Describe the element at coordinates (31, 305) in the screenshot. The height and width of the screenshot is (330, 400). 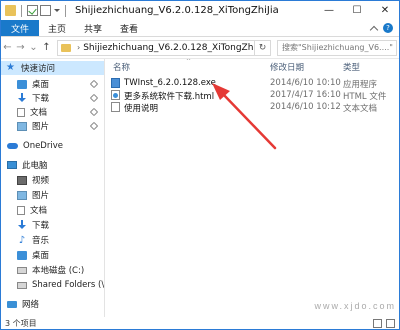
I see `nav-label: 网络` at that location.